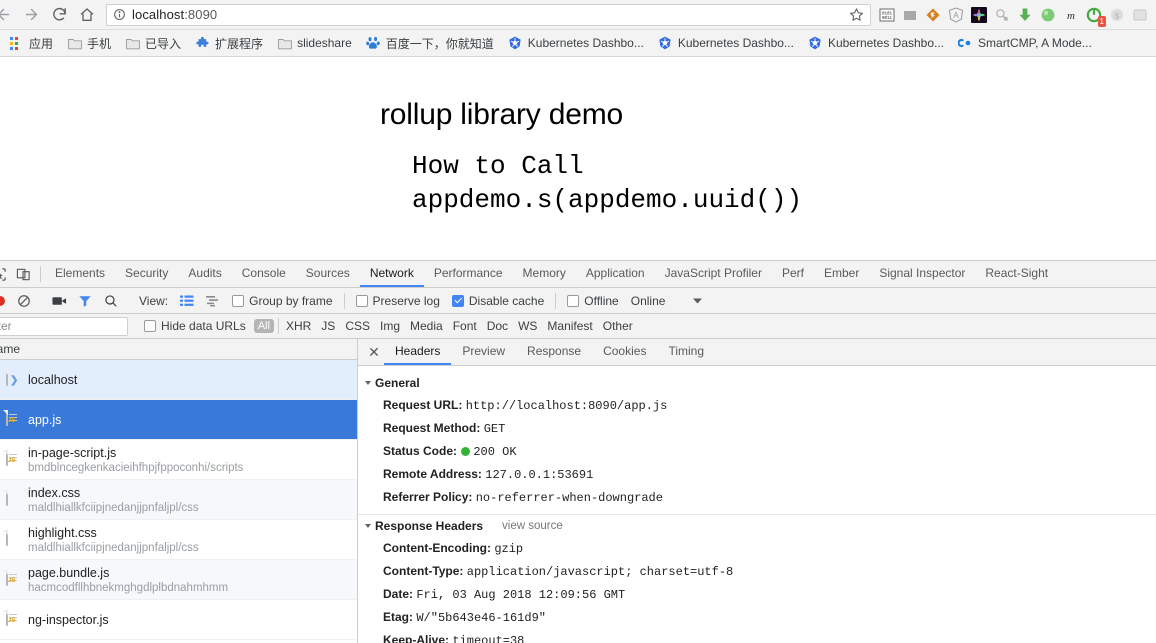 This screenshot has height=643, width=1156. I want to click on filter-type-all: All, so click(263, 326).